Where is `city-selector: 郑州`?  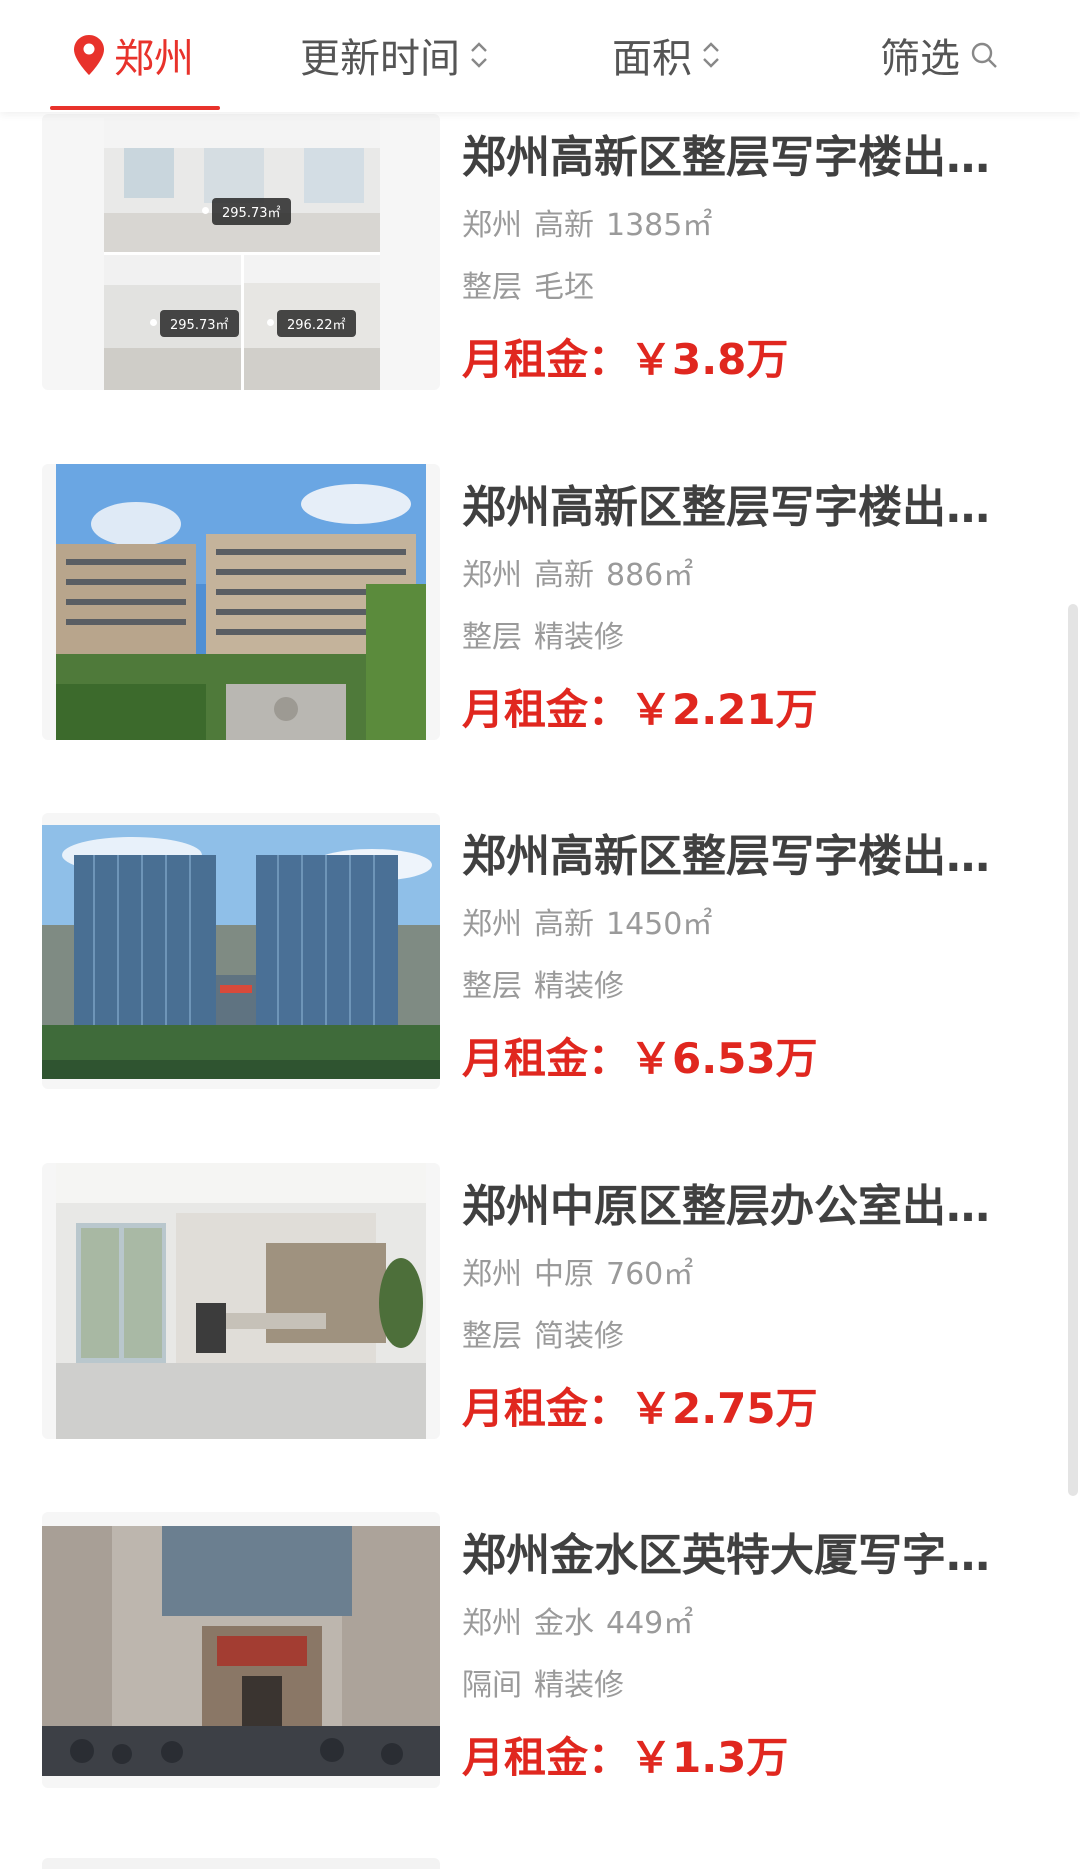
city-selector: 郑州 is located at coordinates (133, 55).